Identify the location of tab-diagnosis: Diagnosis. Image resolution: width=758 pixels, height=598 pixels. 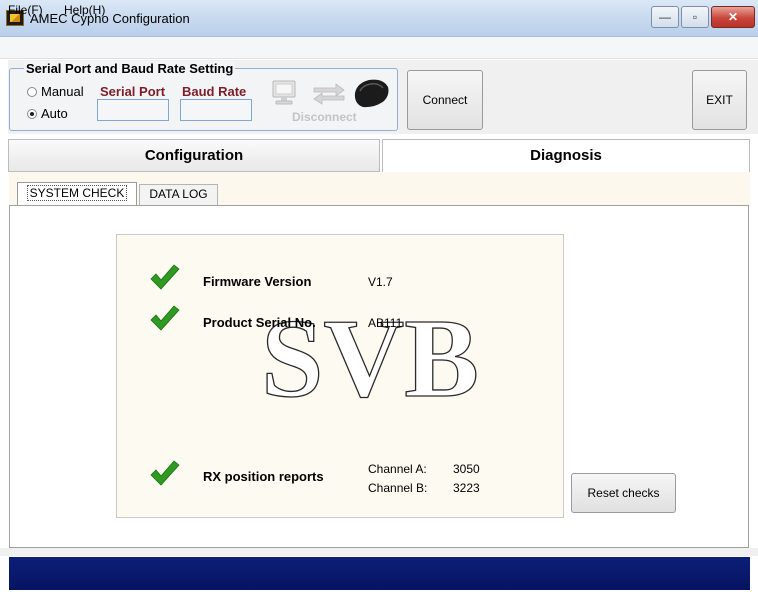
(566, 155).